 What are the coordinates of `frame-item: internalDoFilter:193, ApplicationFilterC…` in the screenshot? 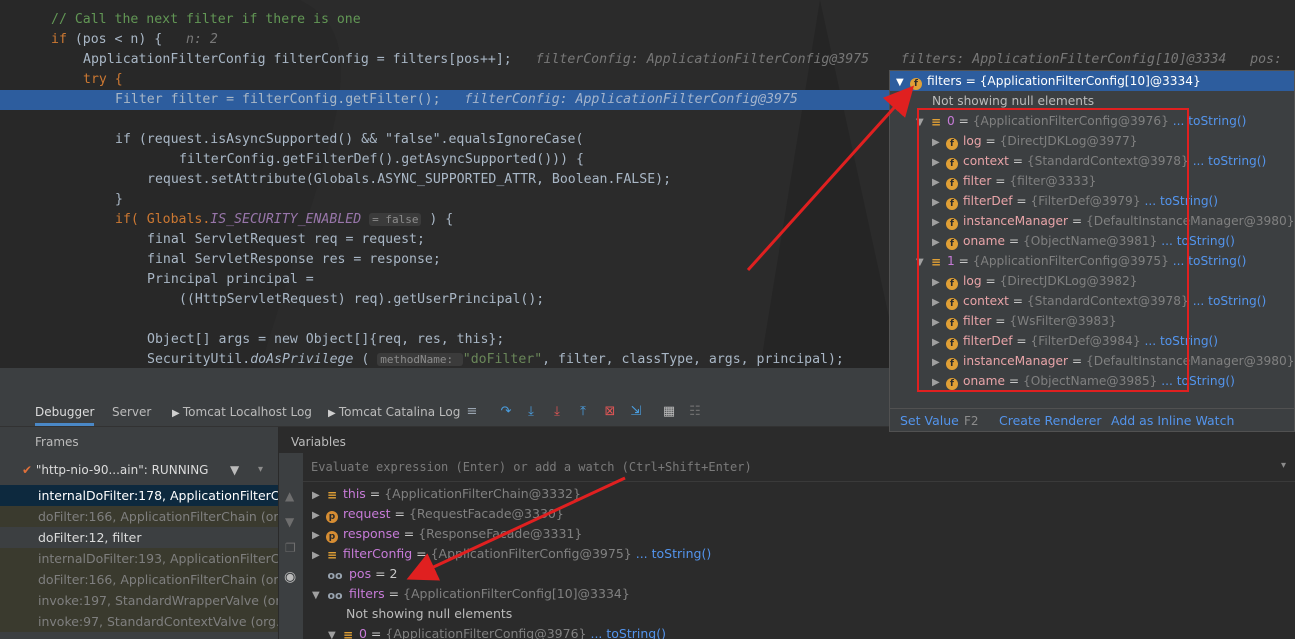 It's located at (139, 558).